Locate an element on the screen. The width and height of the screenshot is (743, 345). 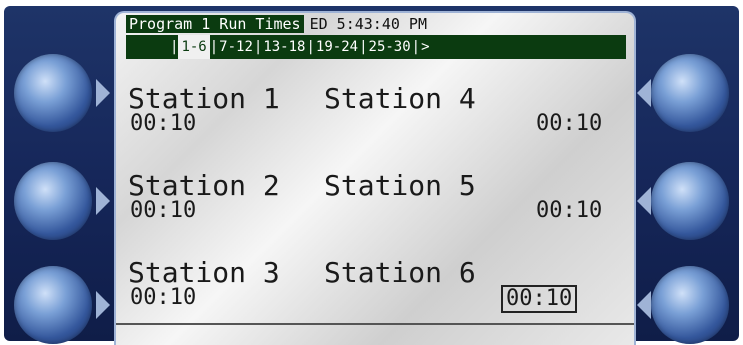
tab-13-18: 13-18 is located at coordinates (284, 47).